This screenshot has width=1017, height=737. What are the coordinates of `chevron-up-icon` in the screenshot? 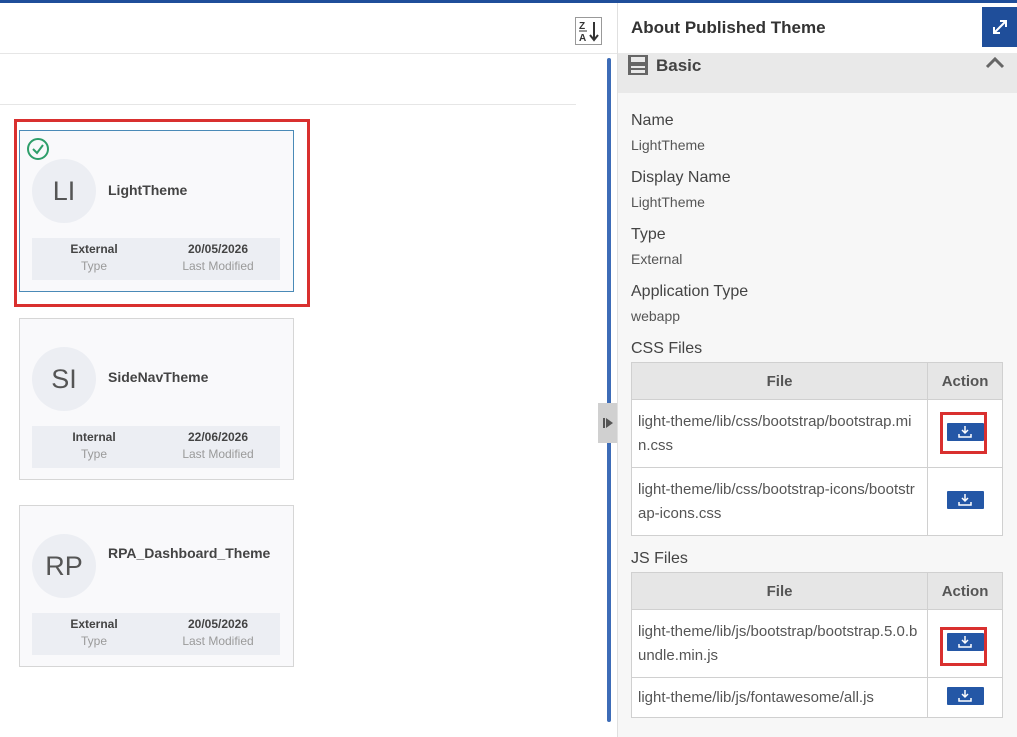 It's located at (995, 62).